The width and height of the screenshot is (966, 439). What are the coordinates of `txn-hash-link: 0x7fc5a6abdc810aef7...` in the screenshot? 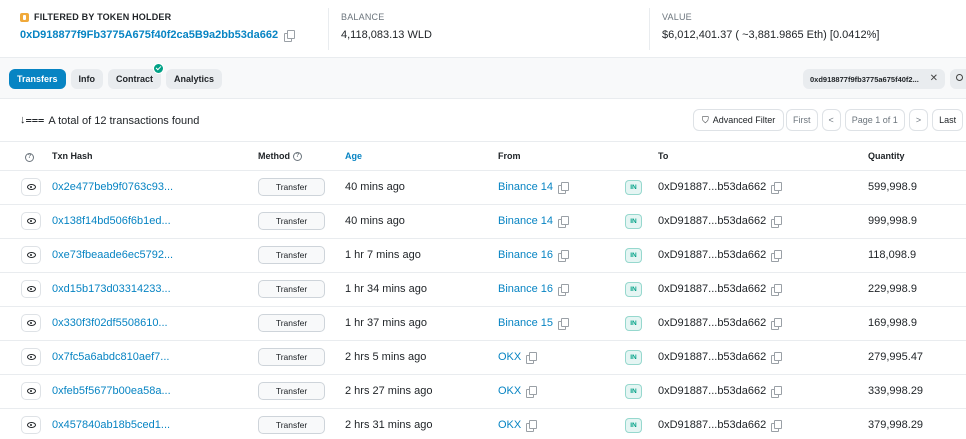 It's located at (155, 357).